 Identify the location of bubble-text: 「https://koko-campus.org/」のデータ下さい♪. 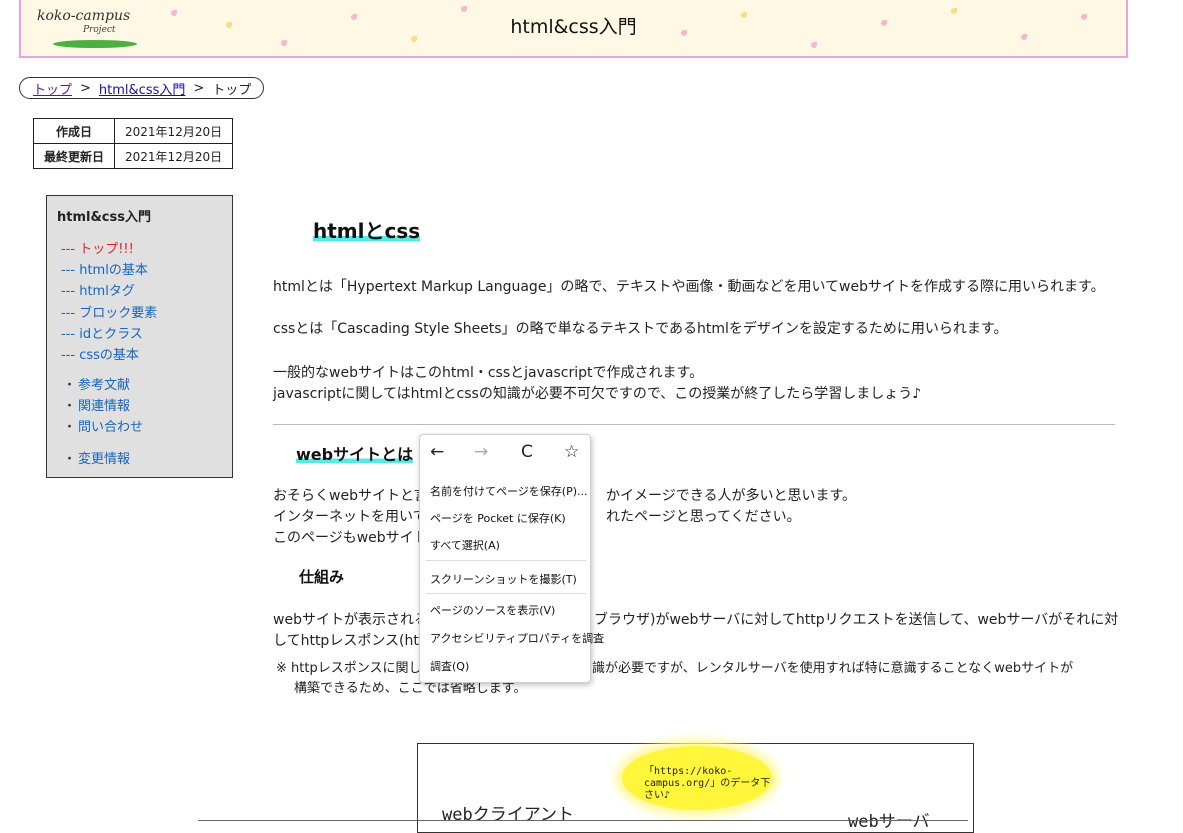
(707, 783).